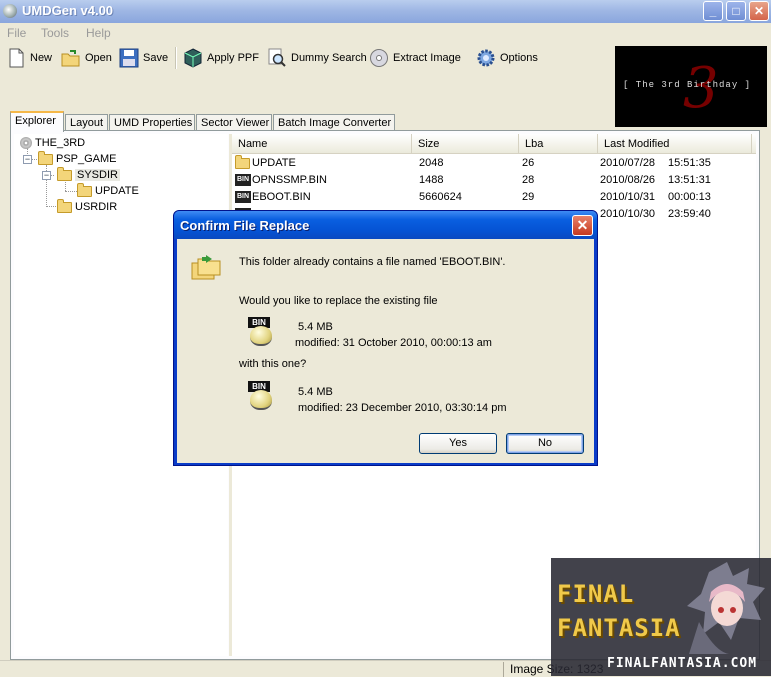 This screenshot has height=677, width=771. Describe the element at coordinates (628, 163) in the screenshot. I see `file-date: 2010/07/28` at that location.